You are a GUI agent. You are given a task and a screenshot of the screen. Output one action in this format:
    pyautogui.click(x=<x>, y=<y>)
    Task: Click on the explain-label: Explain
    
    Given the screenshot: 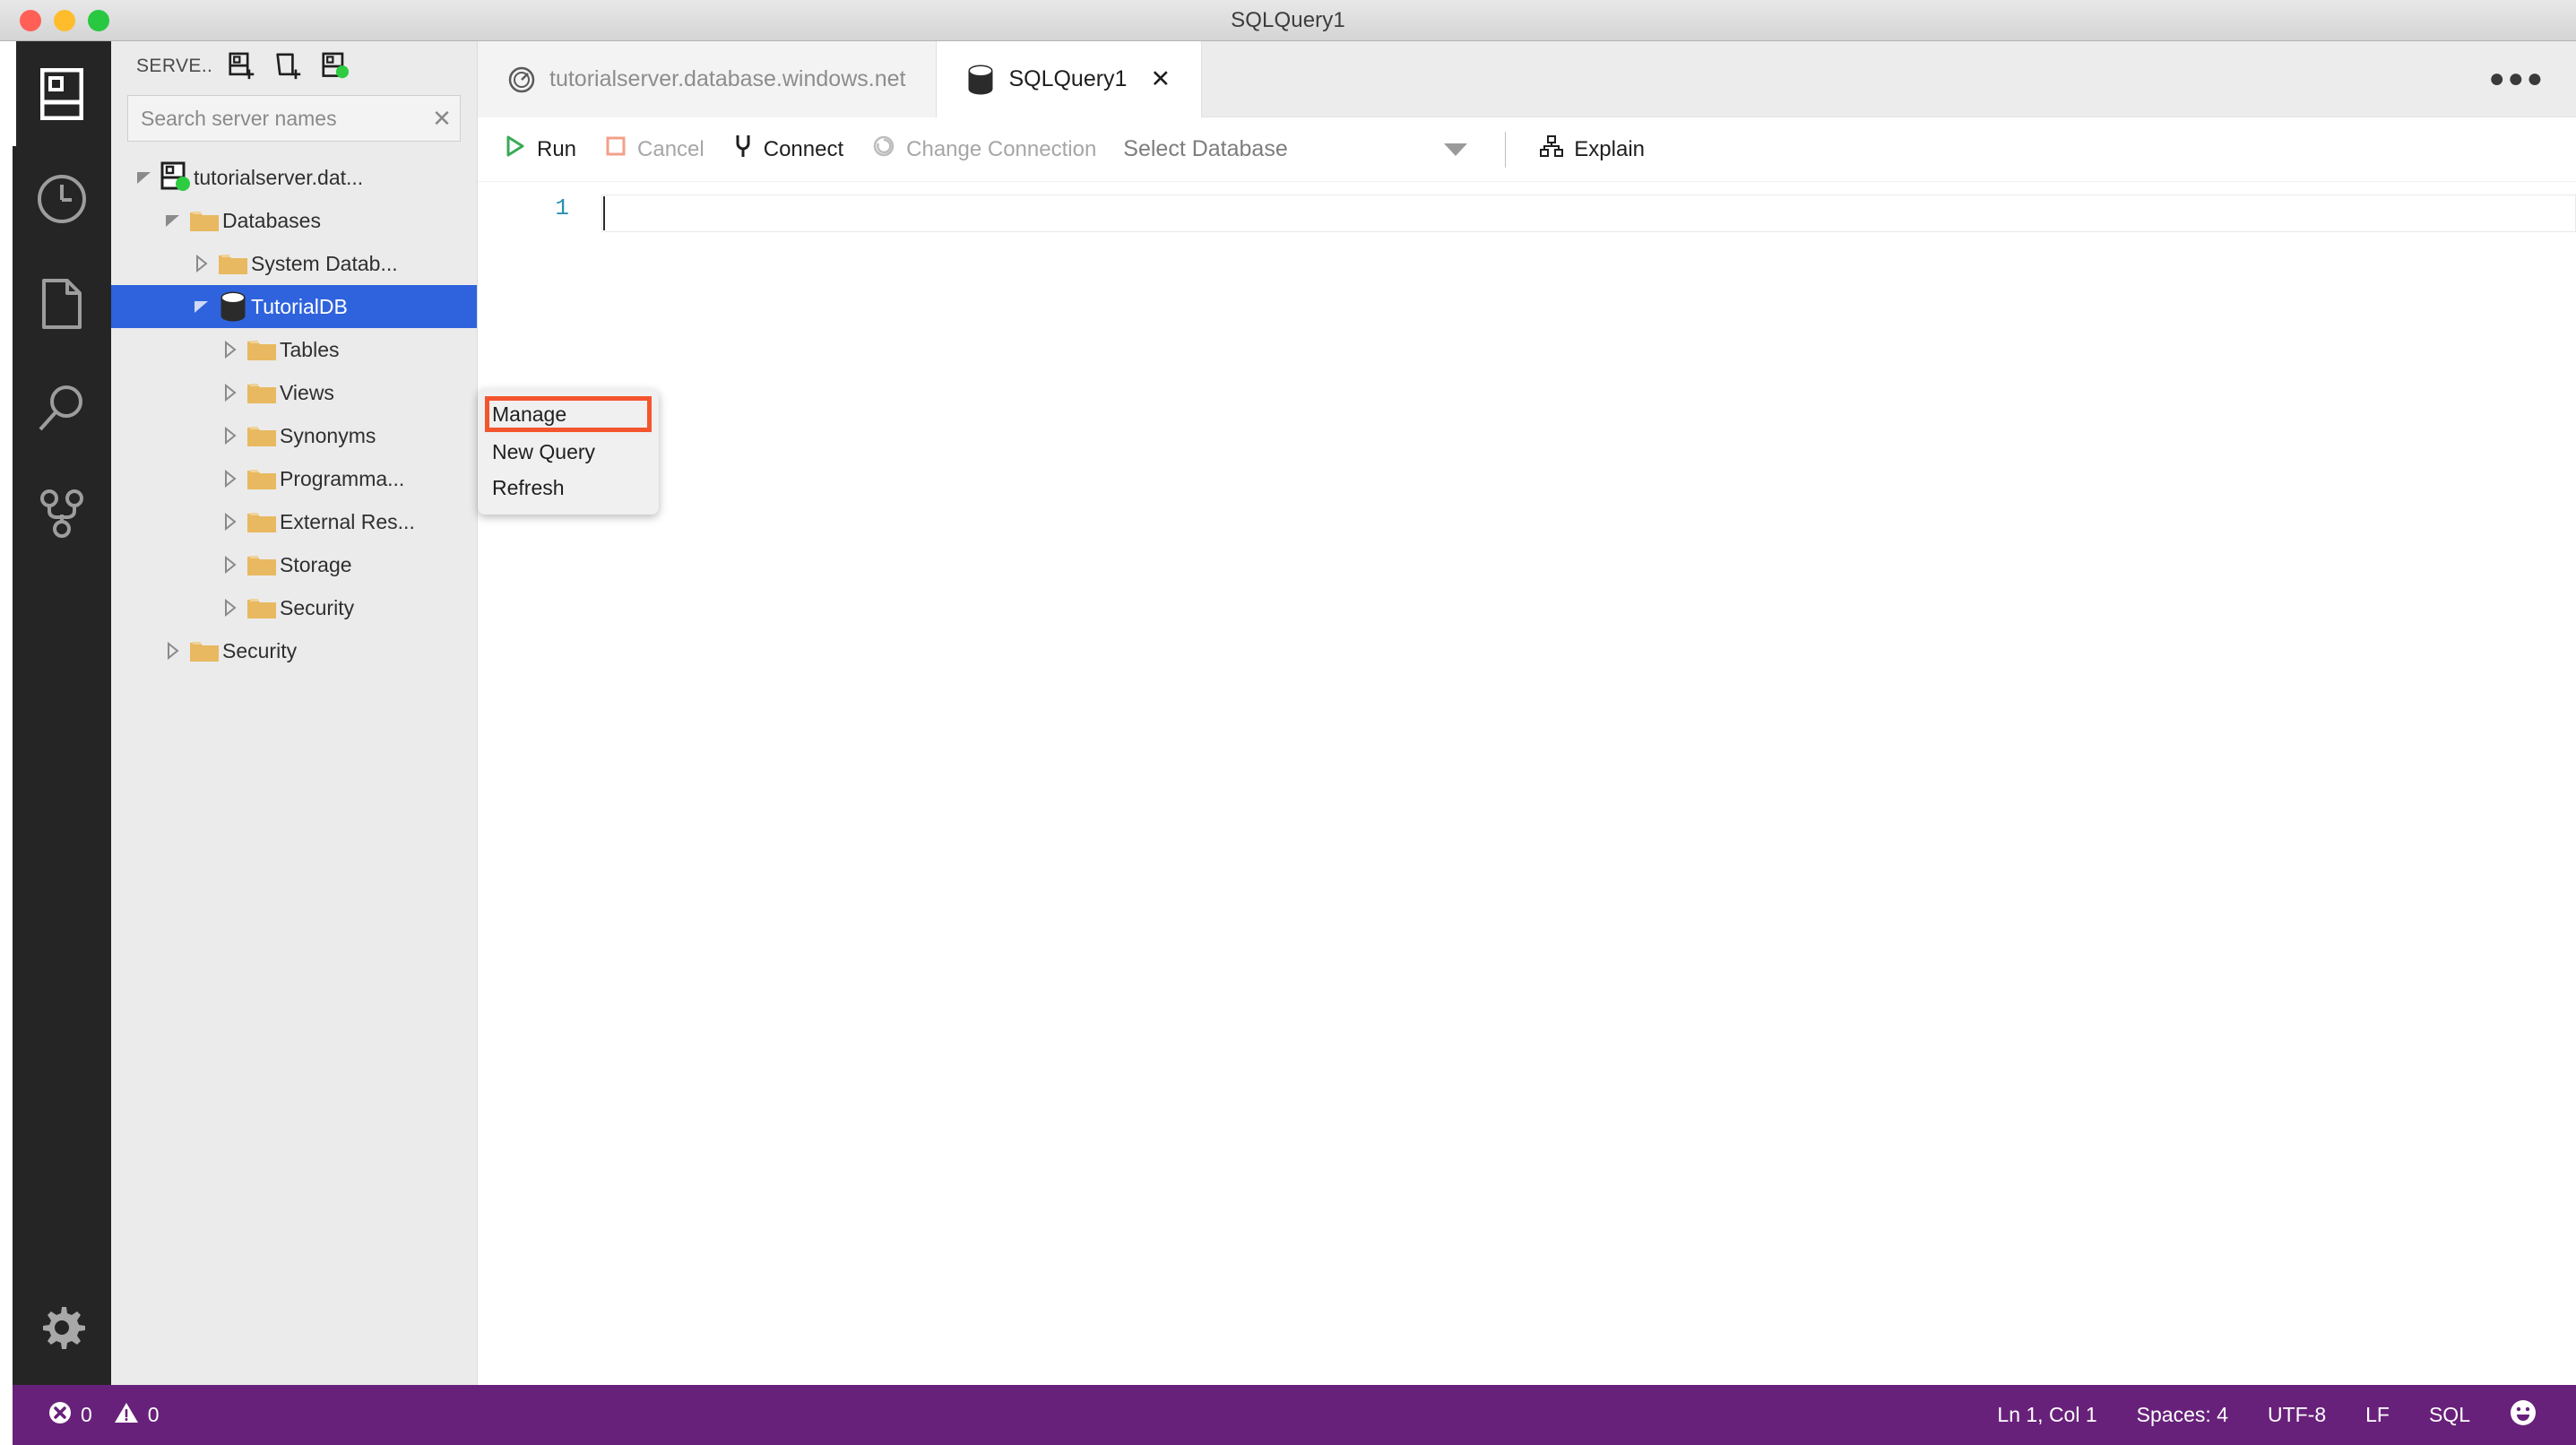 What is the action you would take?
    pyautogui.click(x=1610, y=148)
    